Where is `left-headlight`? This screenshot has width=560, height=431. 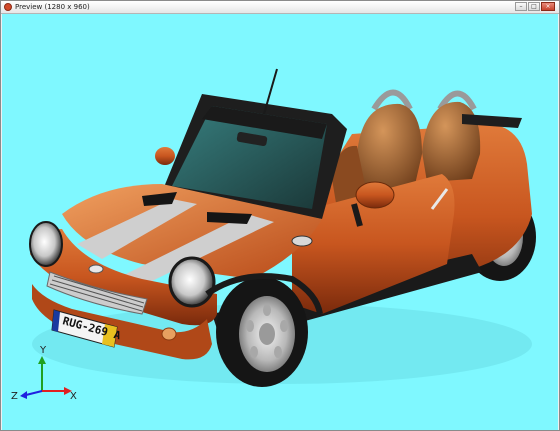 left-headlight is located at coordinates (46, 244).